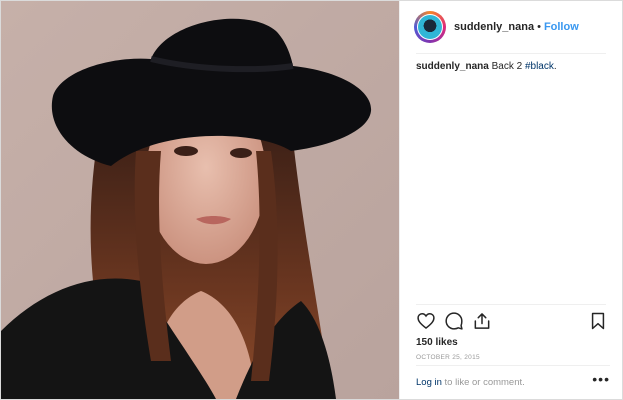  What do you see at coordinates (483, 382) in the screenshot?
I see `comment-prompt-text: to like or comment.` at bounding box center [483, 382].